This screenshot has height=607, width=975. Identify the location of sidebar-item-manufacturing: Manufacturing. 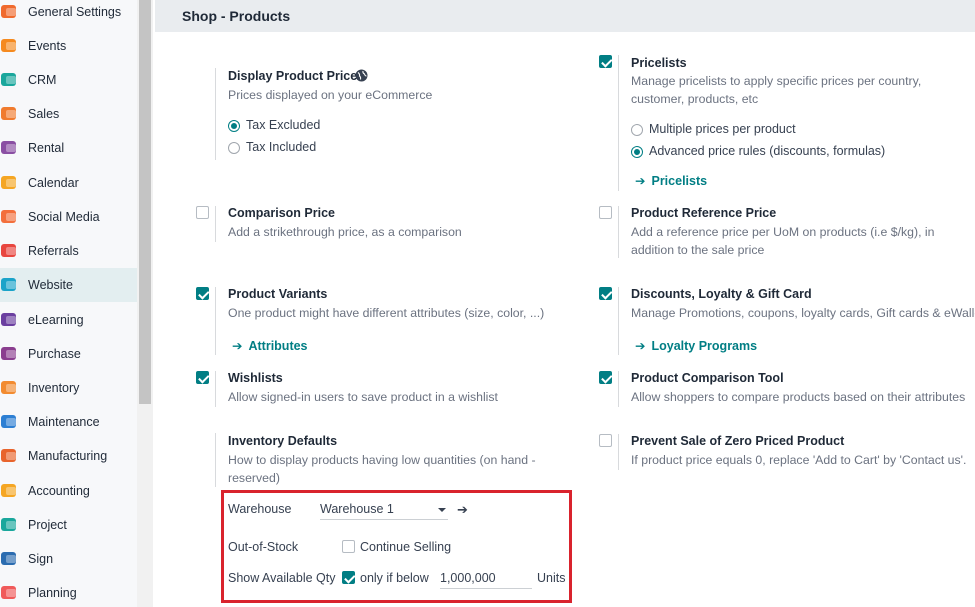
(68, 456).